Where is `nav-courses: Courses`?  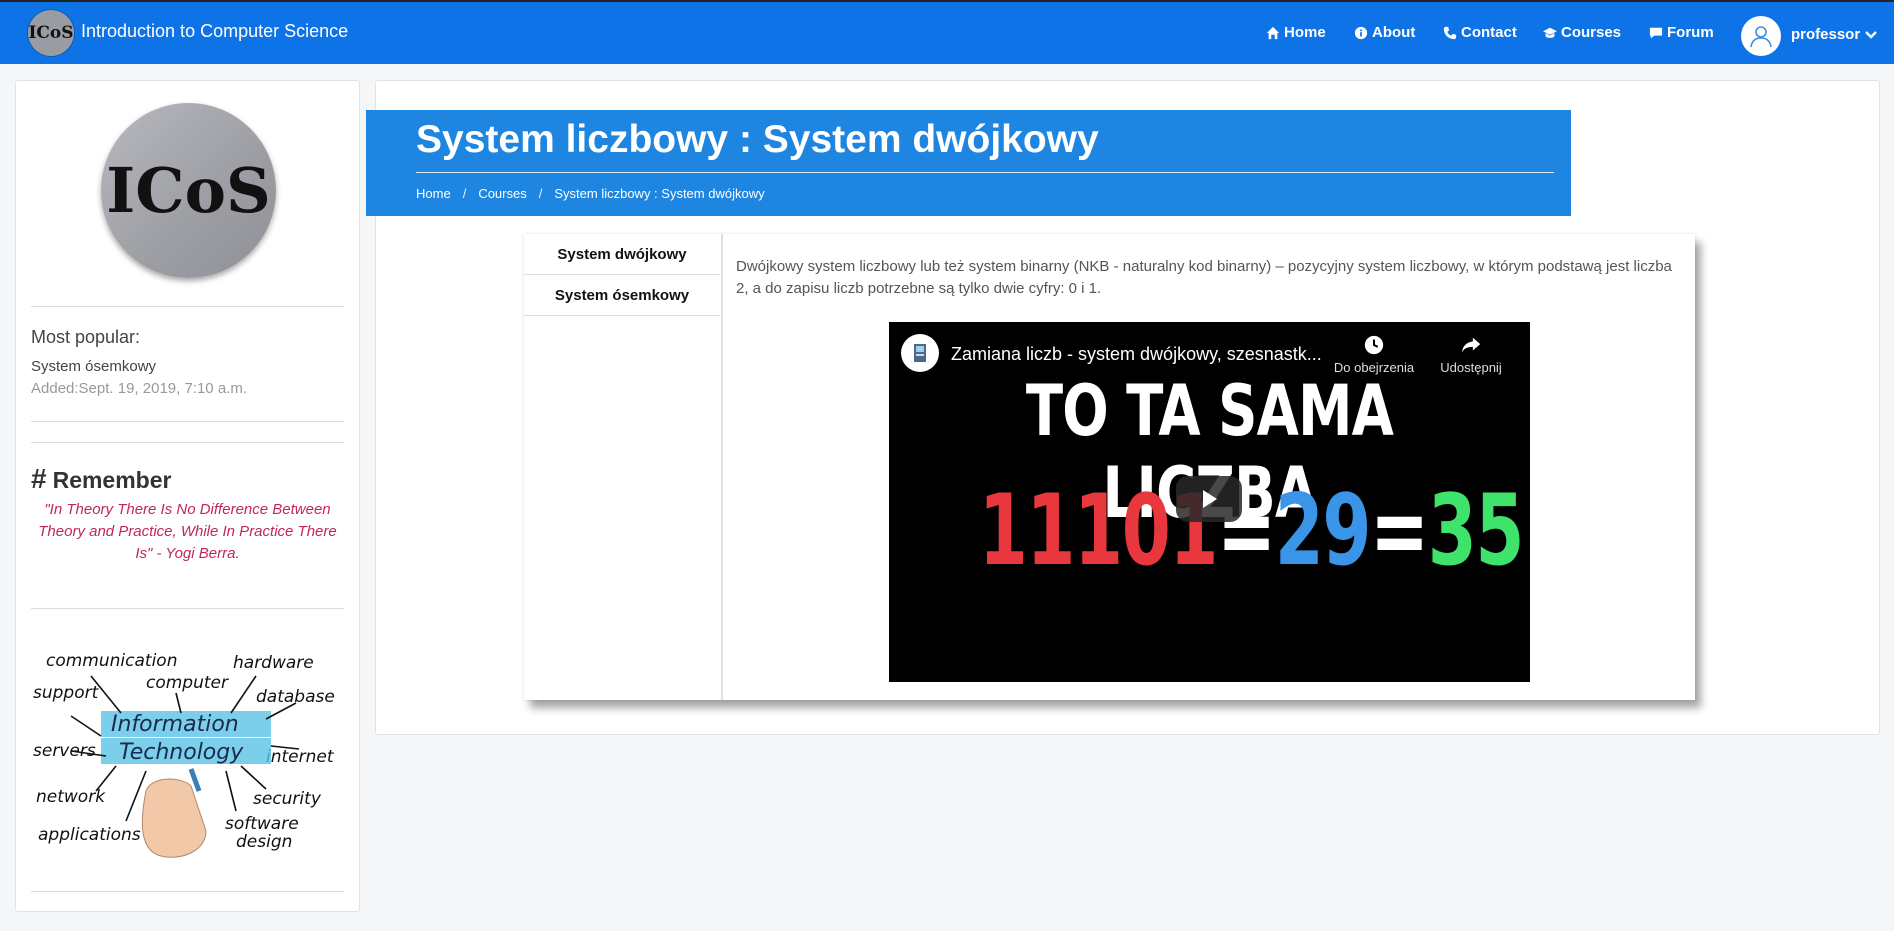 nav-courses: Courses is located at coordinates (1582, 32).